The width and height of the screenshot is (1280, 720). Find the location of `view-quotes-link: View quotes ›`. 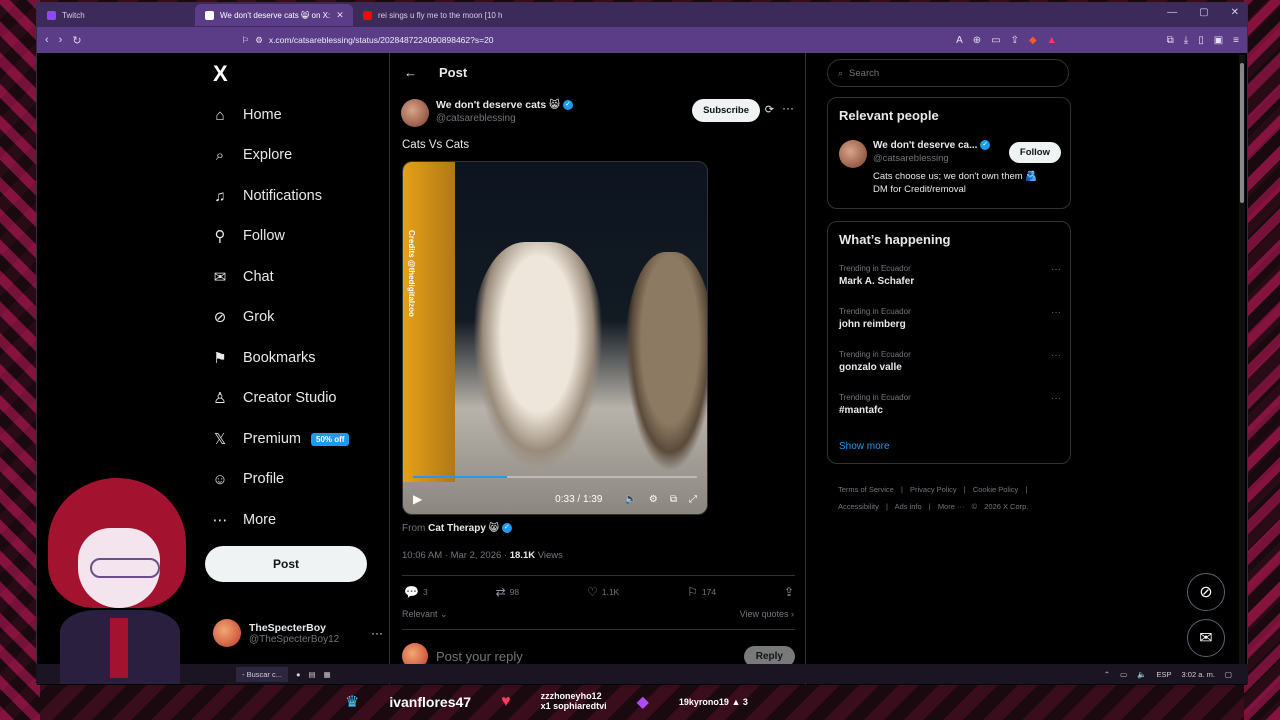

view-quotes-link: View quotes › is located at coordinates (767, 614).